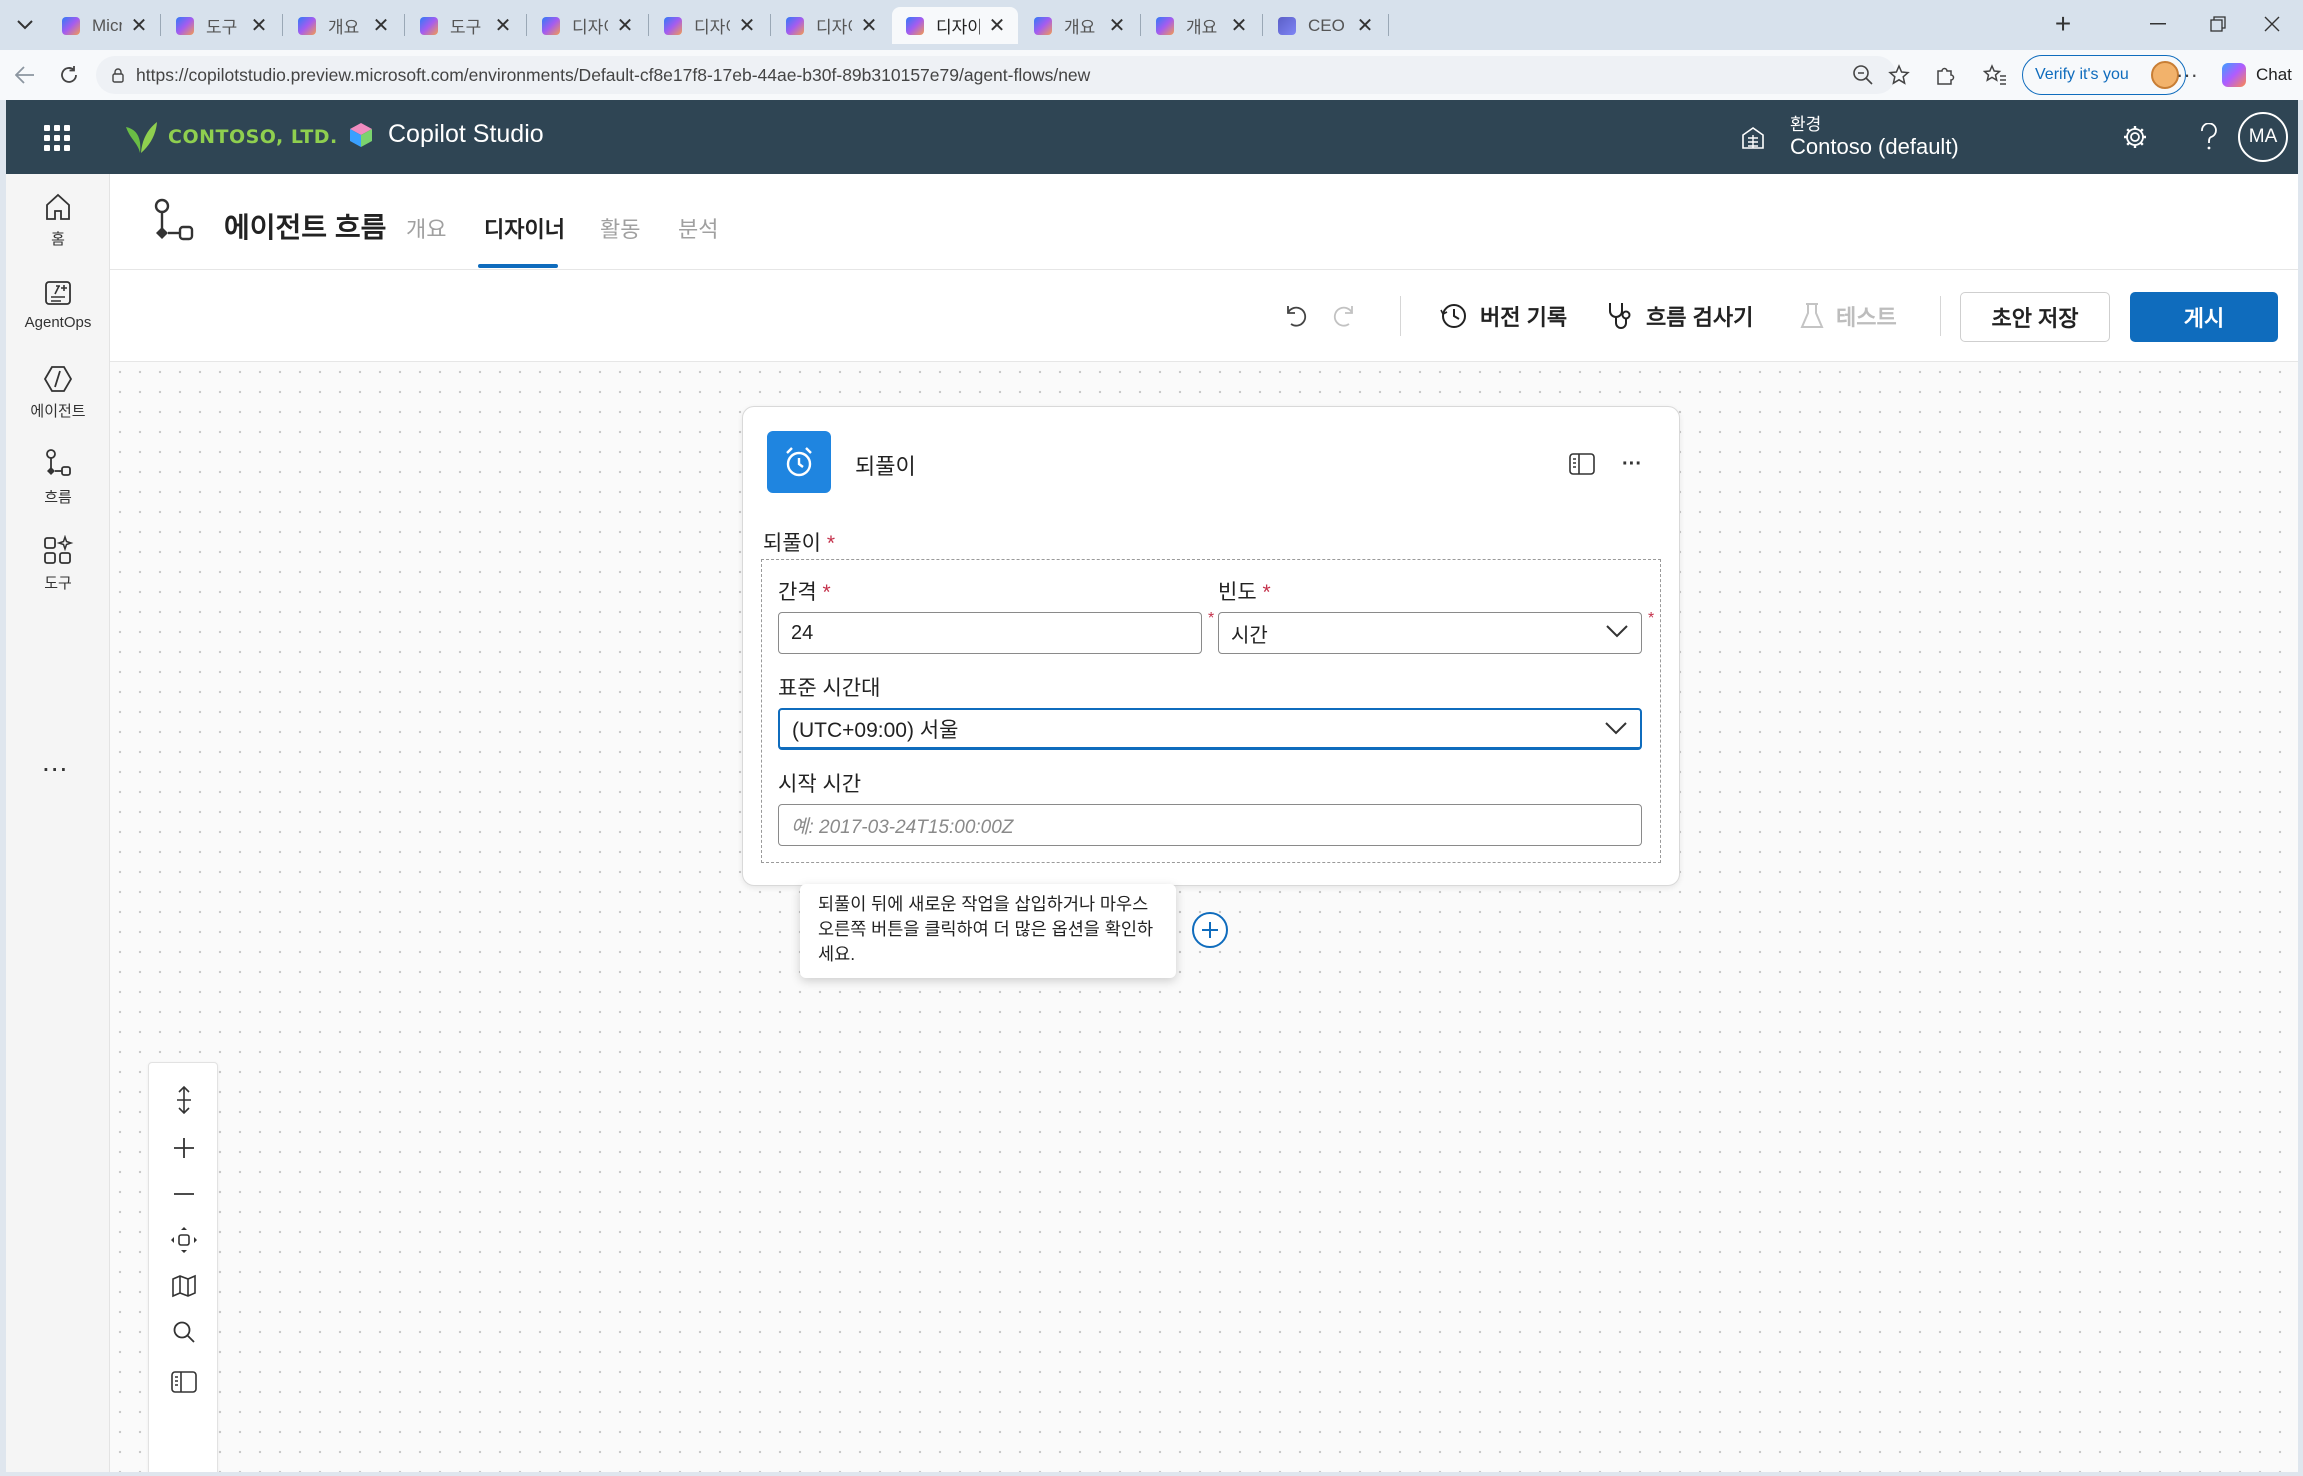 This screenshot has height=1476, width=2303. Describe the element at coordinates (58, 569) in the screenshot. I see `rail-item-tools: 도구` at that location.